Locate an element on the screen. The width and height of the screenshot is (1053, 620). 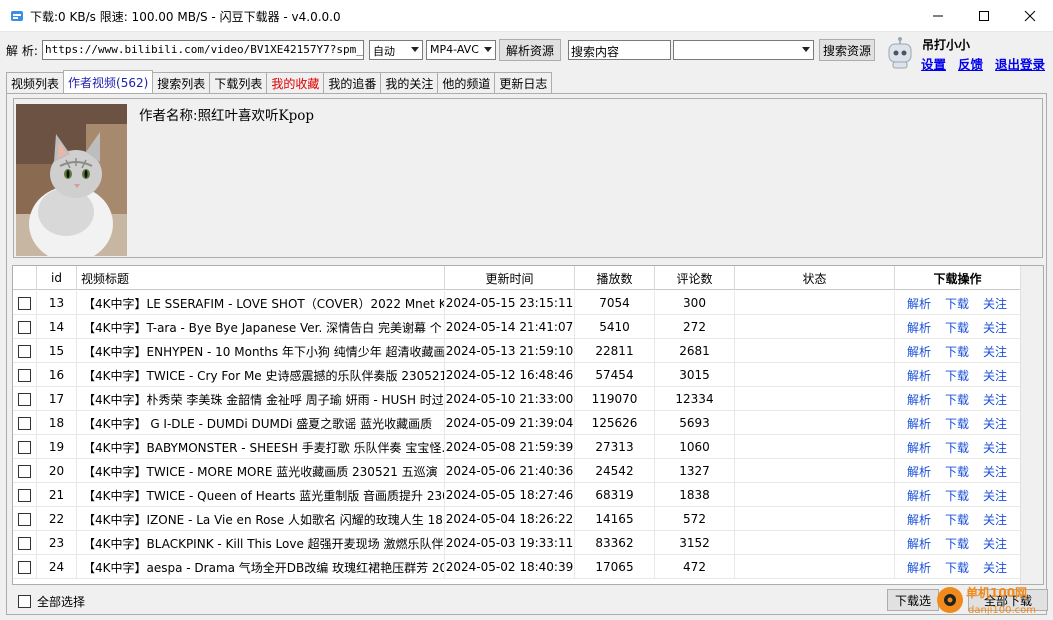
maximize-button is located at coordinates (984, 16).